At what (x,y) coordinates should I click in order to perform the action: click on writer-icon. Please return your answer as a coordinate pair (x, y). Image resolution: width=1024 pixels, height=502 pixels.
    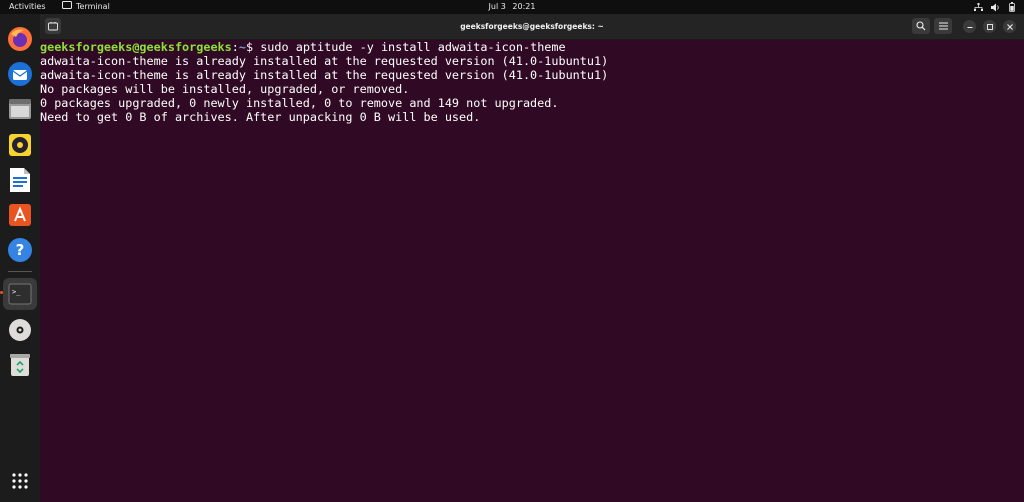
    Looking at the image, I should click on (20, 180).